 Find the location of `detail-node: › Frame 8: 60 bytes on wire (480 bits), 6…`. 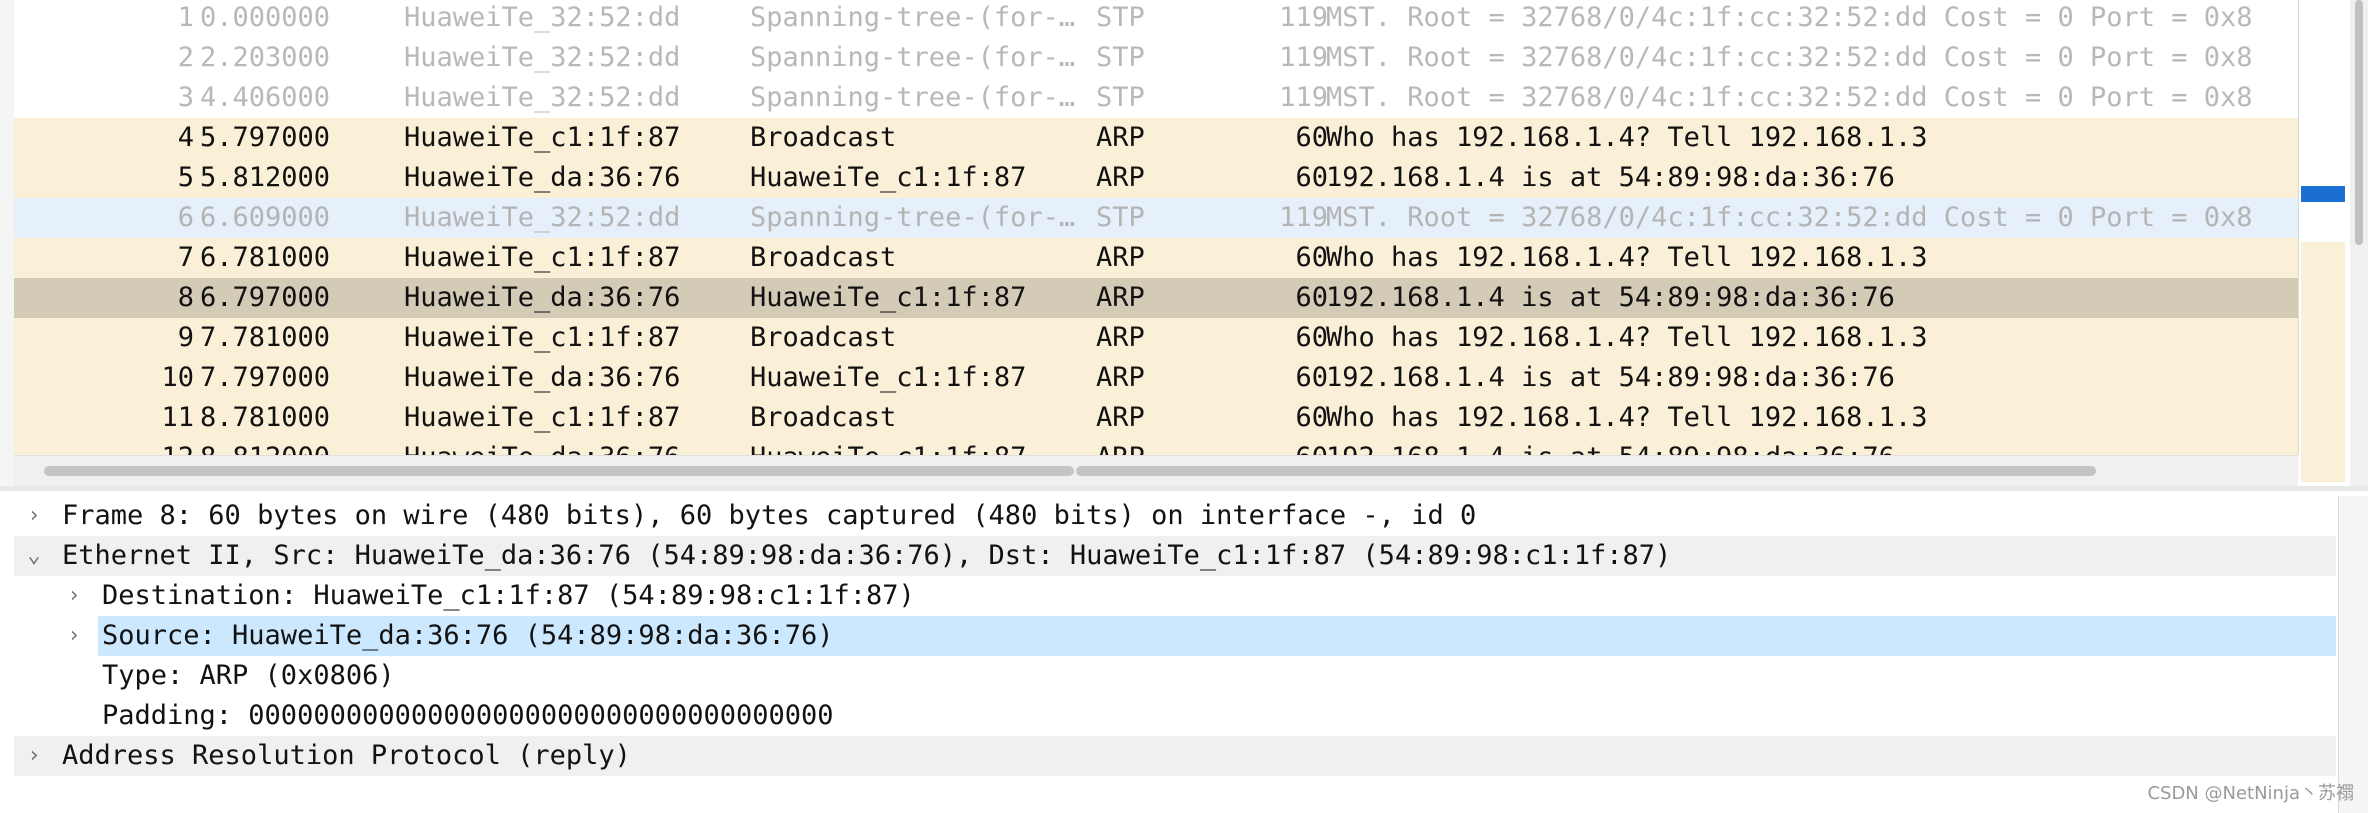

detail-node: › Frame 8: 60 bytes on wire (480 bits), 6… is located at coordinates (1175, 516).